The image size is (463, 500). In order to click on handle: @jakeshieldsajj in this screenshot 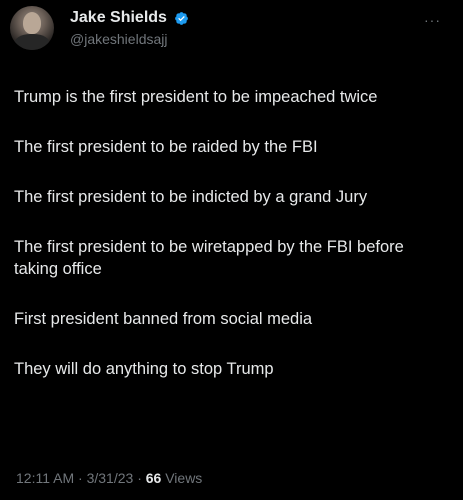, I will do `click(129, 39)`.